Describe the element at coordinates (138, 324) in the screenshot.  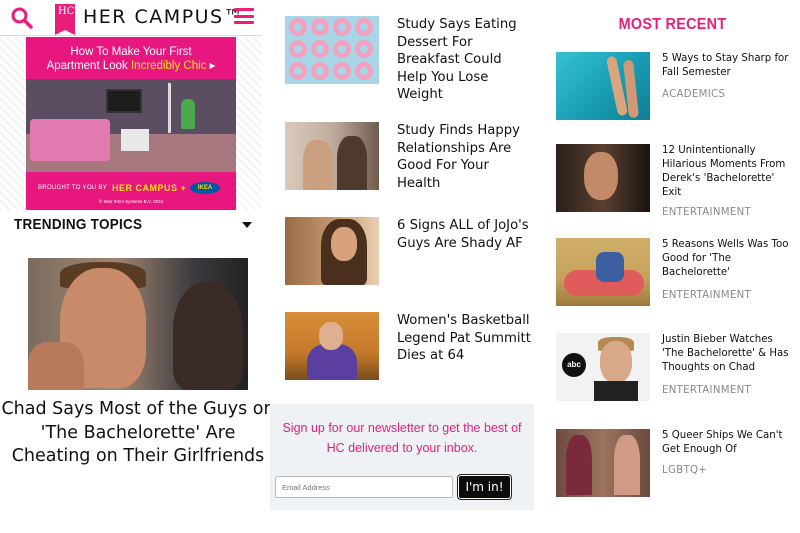
I see `featured-article-image` at that location.